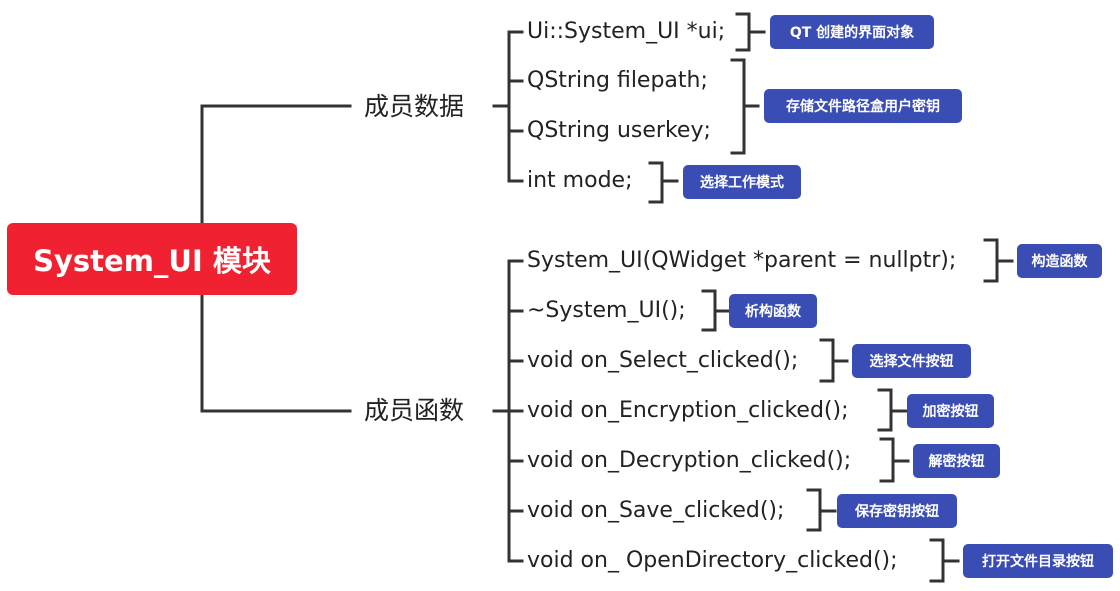 The image size is (1120, 591). Describe the element at coordinates (515, 106) in the screenshot. I see `group-data-branch` at that location.